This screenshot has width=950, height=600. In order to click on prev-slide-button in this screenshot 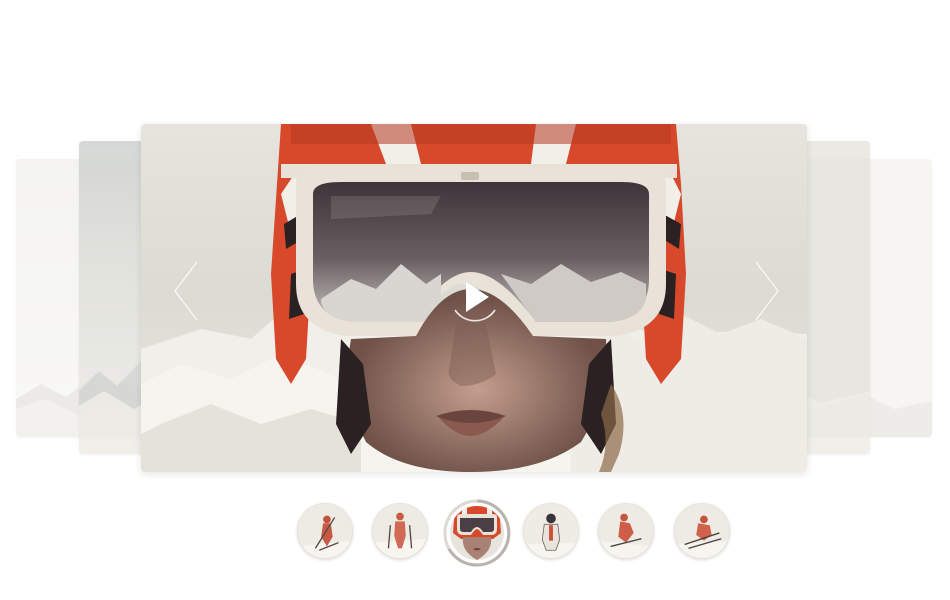, I will do `click(186, 291)`.